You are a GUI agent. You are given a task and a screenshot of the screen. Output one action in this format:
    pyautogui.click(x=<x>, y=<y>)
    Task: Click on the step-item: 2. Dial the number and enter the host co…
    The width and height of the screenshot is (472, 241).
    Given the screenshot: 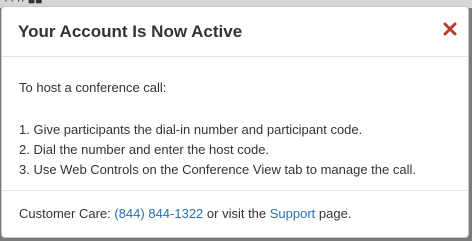 What is the action you would take?
    pyautogui.click(x=144, y=149)
    